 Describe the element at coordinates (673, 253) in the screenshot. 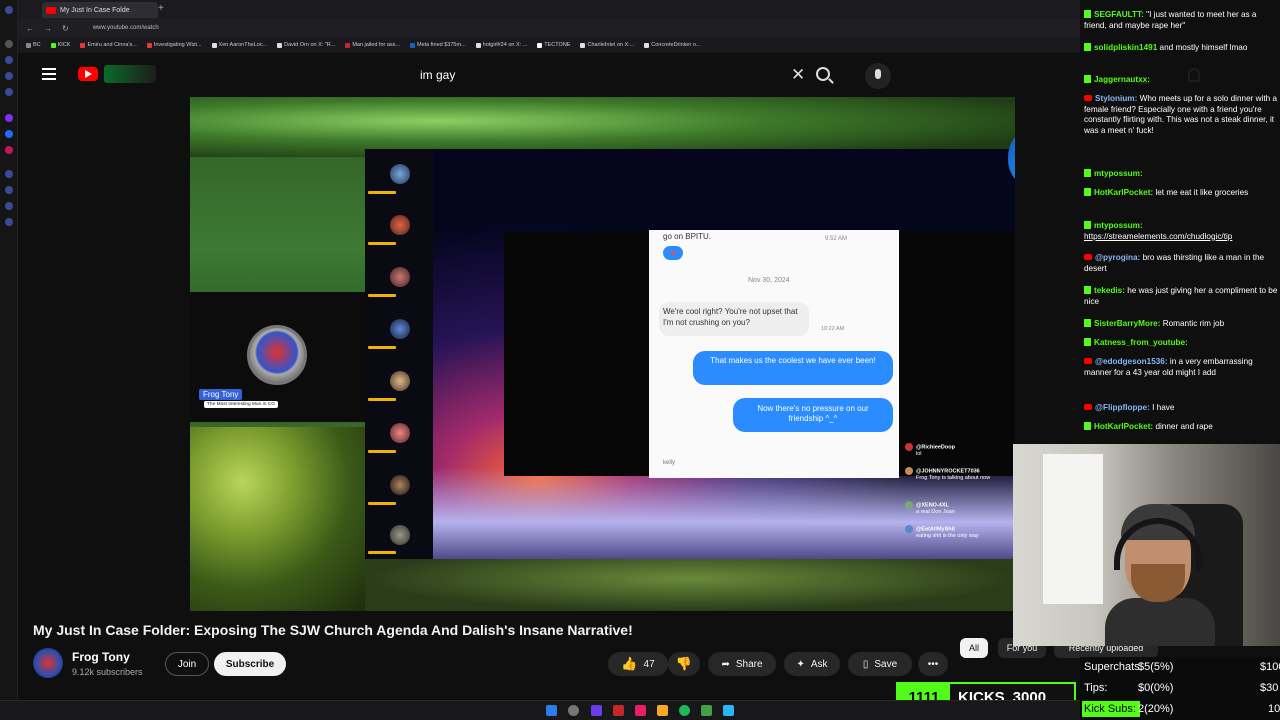

I see `heart-reaction-icon: ♥` at that location.